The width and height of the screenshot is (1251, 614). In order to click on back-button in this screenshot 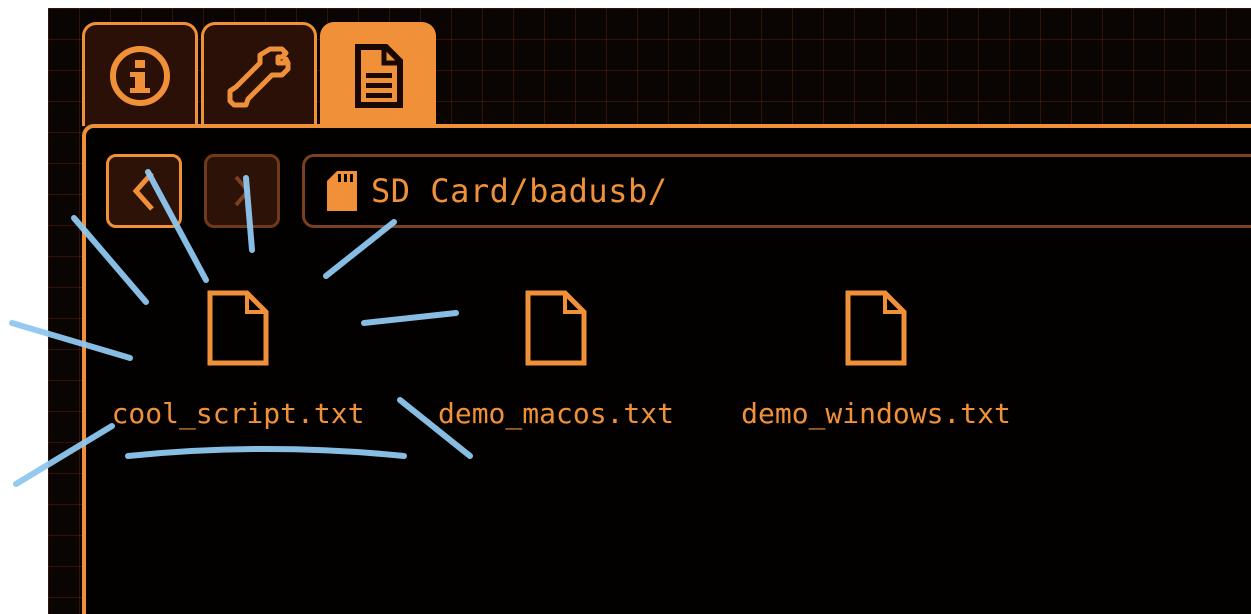, I will do `click(144, 191)`.